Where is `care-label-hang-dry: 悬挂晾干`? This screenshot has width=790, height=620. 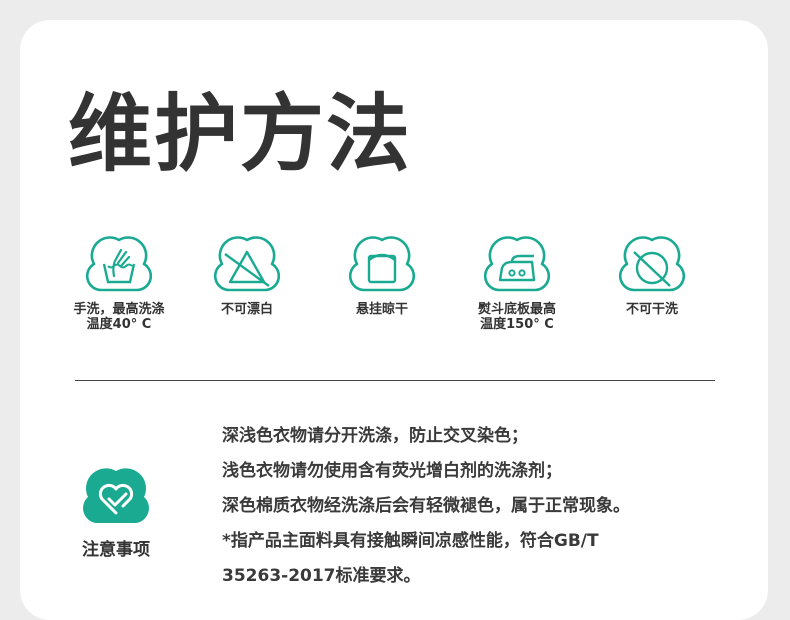
care-label-hang-dry: 悬挂晾干 is located at coordinates (381, 309).